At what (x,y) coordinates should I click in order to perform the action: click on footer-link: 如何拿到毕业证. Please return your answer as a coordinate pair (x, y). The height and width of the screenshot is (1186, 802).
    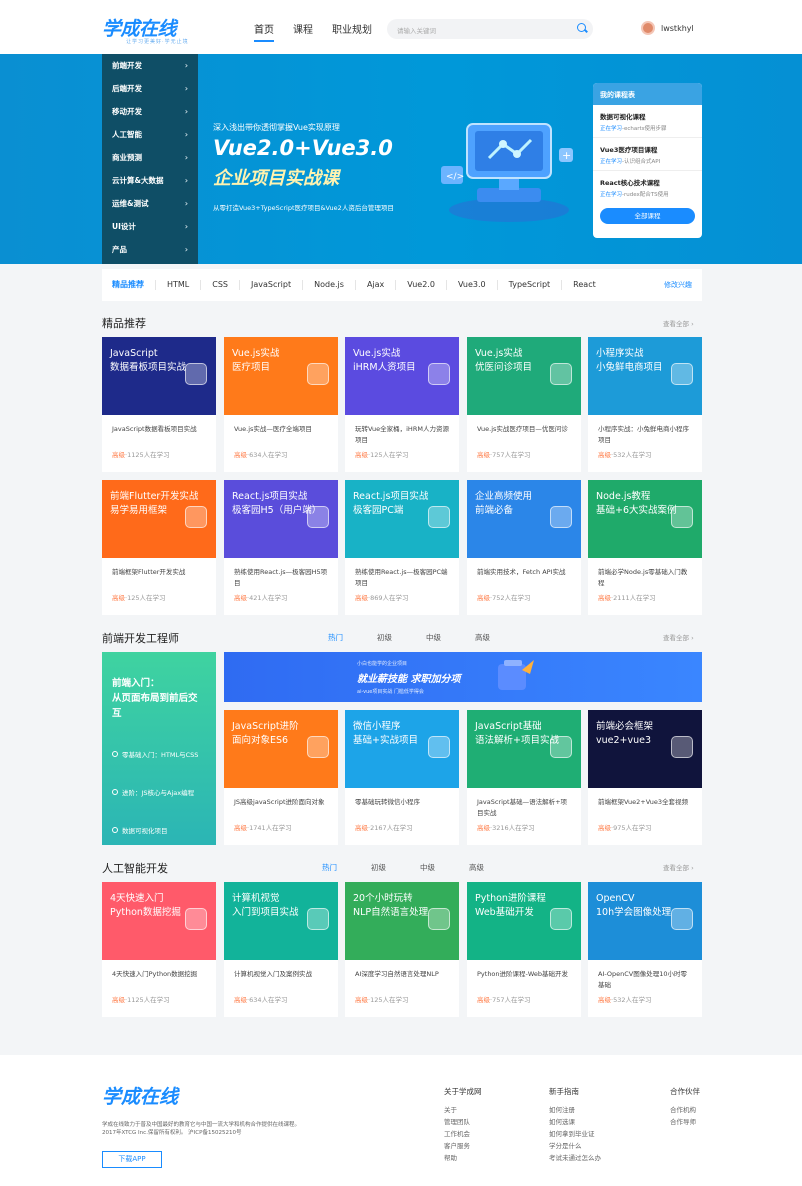
    Looking at the image, I should click on (575, 1134).